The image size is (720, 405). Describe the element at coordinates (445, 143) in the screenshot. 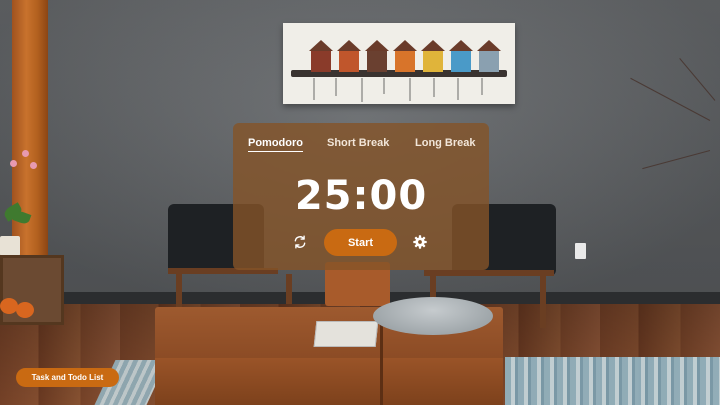

I see `tab-long-break: Long Break` at that location.